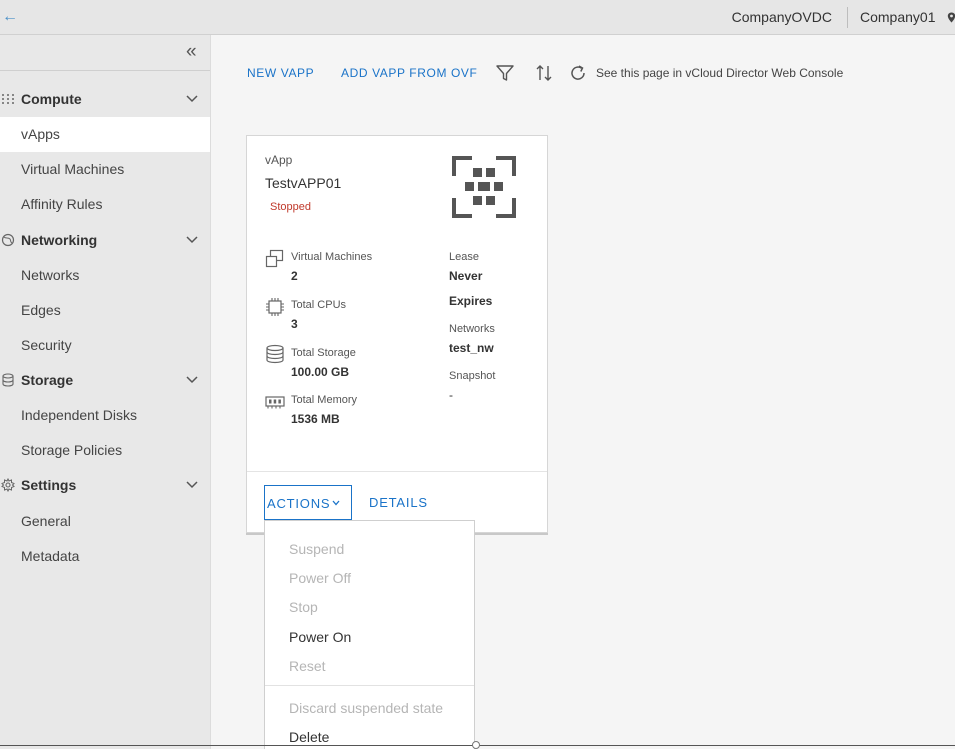 This screenshot has height=749, width=955. What do you see at coordinates (471, 348) in the screenshot?
I see `networks-value: test_nw` at bounding box center [471, 348].